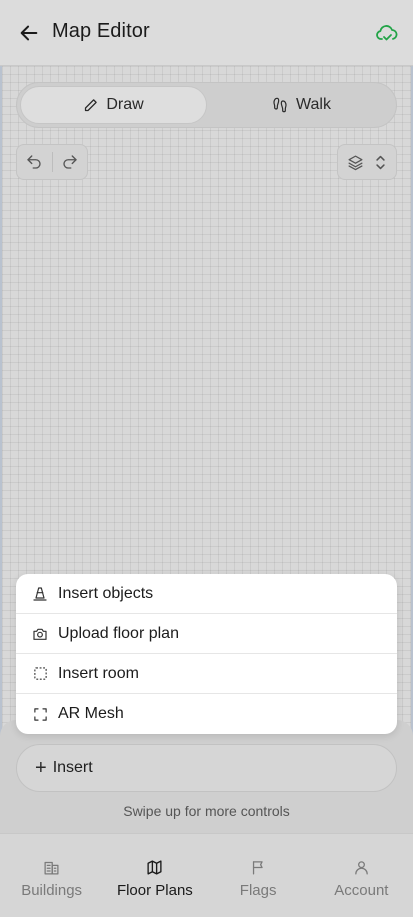  I want to click on building-icon, so click(52, 867).